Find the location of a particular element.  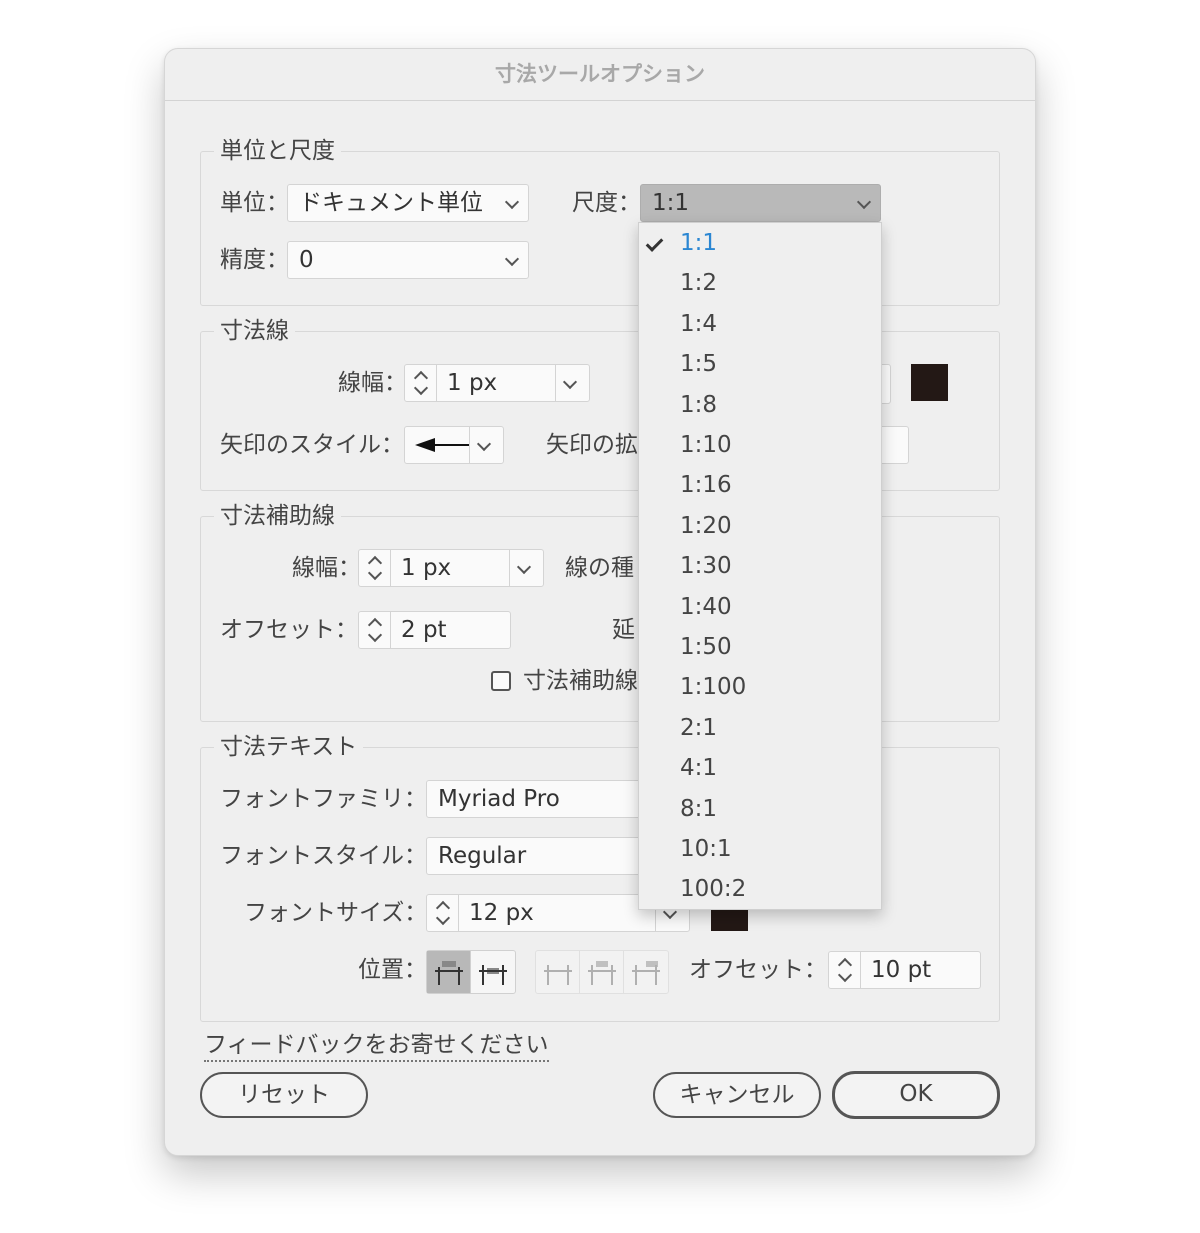

extension-line-group-title: 寸法補助線 is located at coordinates (277, 516).